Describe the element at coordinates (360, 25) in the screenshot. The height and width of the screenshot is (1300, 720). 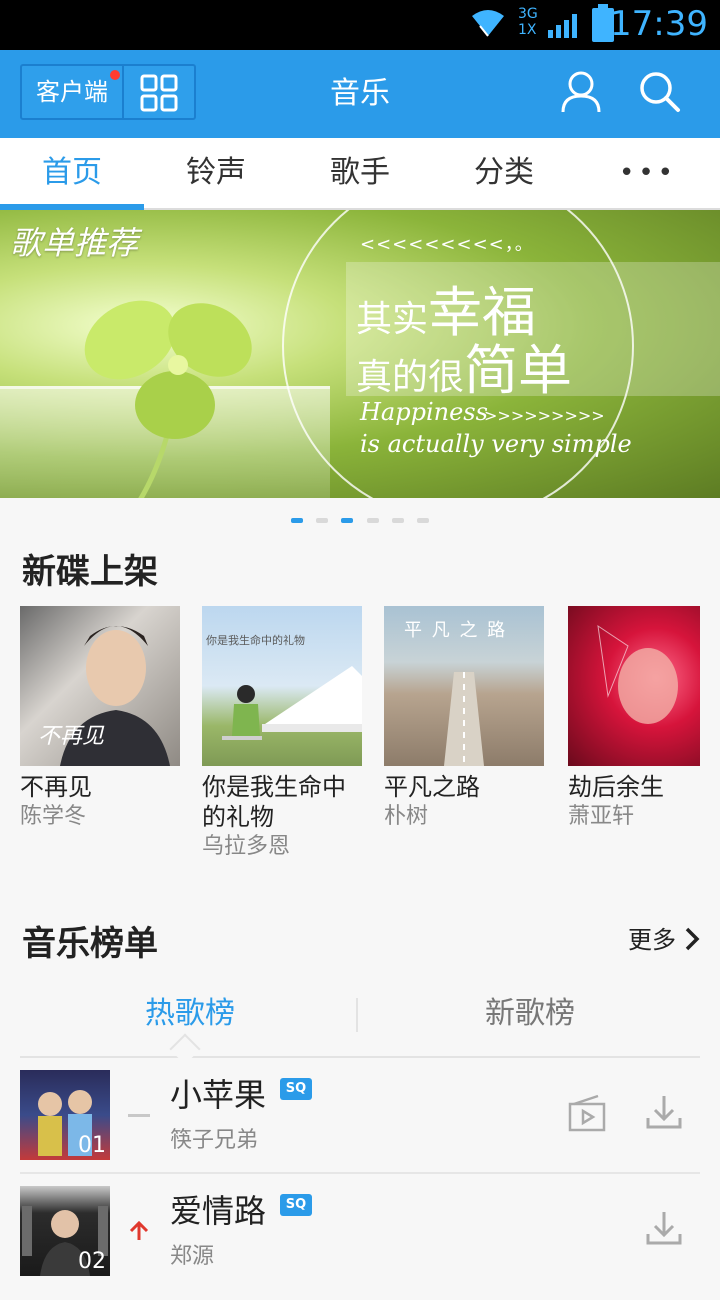
I see `status-bar: 3G 1X 17:39` at that location.